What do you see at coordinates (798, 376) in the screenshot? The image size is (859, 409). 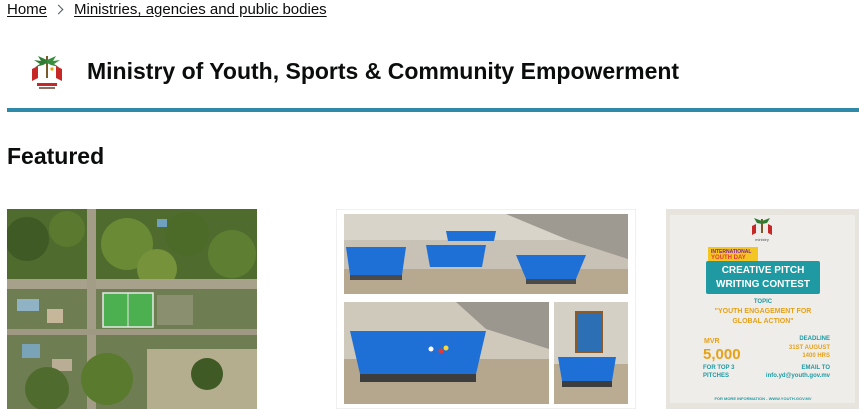 I see `poster-email: info.yd@youth.gov.mv` at bounding box center [798, 376].